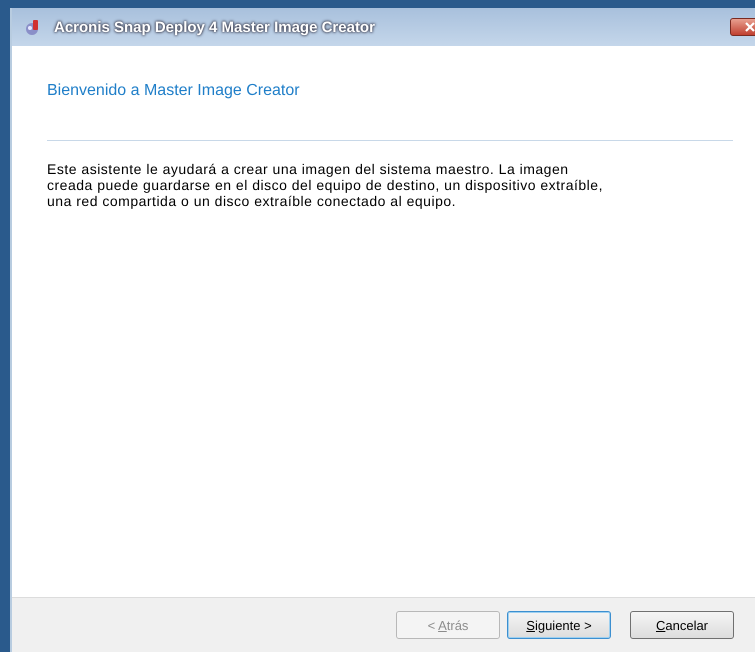 This screenshot has height=652, width=755. What do you see at coordinates (749, 27) in the screenshot?
I see `close-icon` at bounding box center [749, 27].